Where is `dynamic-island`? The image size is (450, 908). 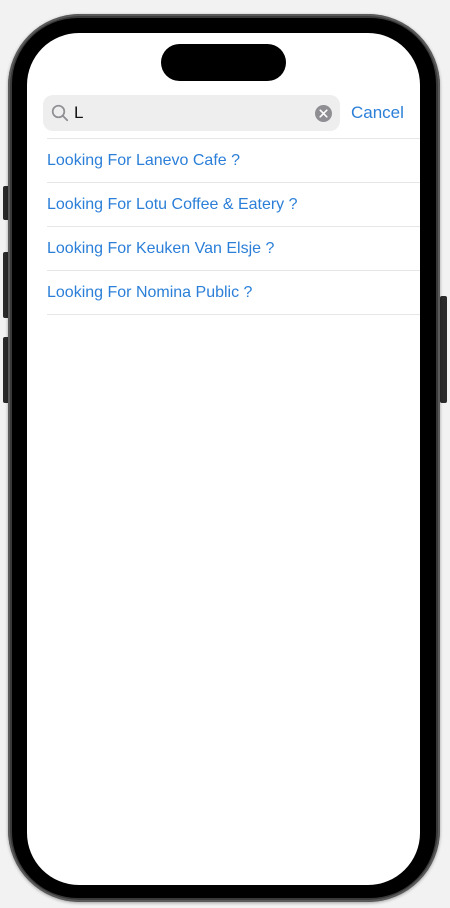 dynamic-island is located at coordinates (223, 62).